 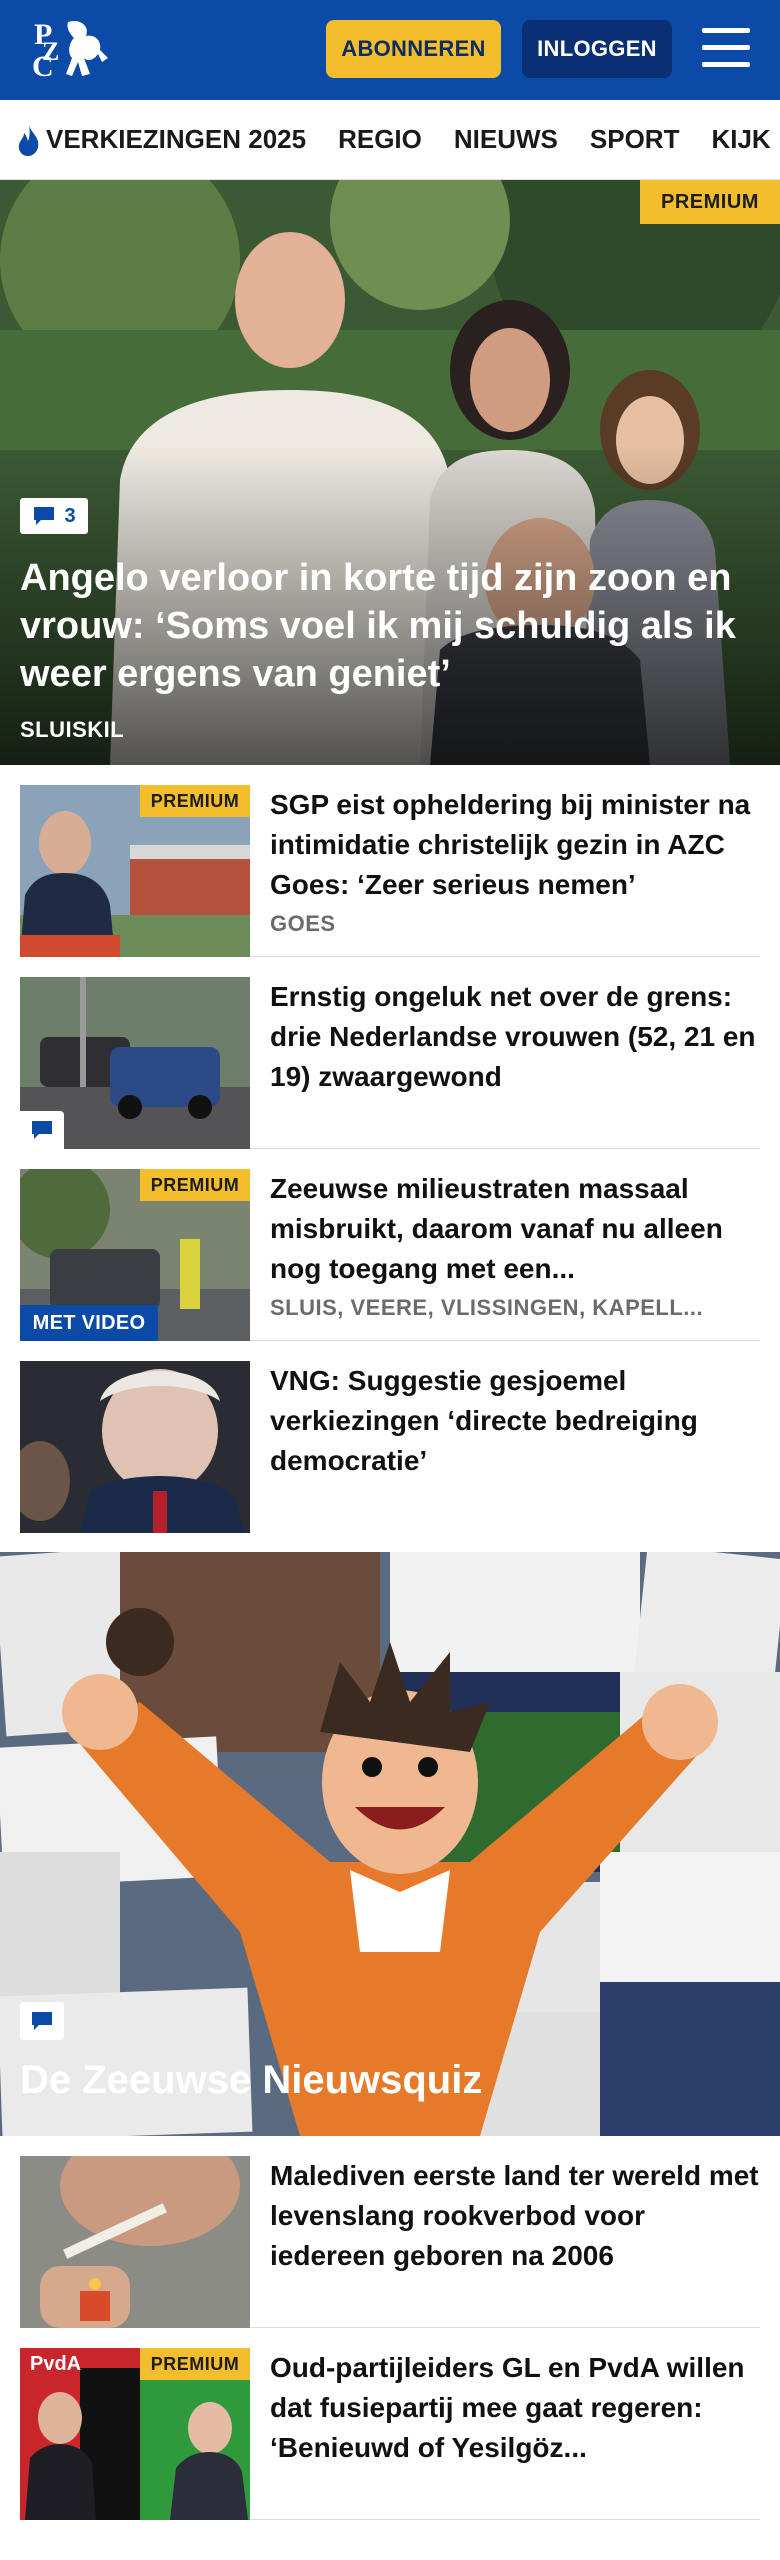 What do you see at coordinates (176, 139) in the screenshot?
I see `nav-item-label: VERKIEZINGEN 2025` at bounding box center [176, 139].